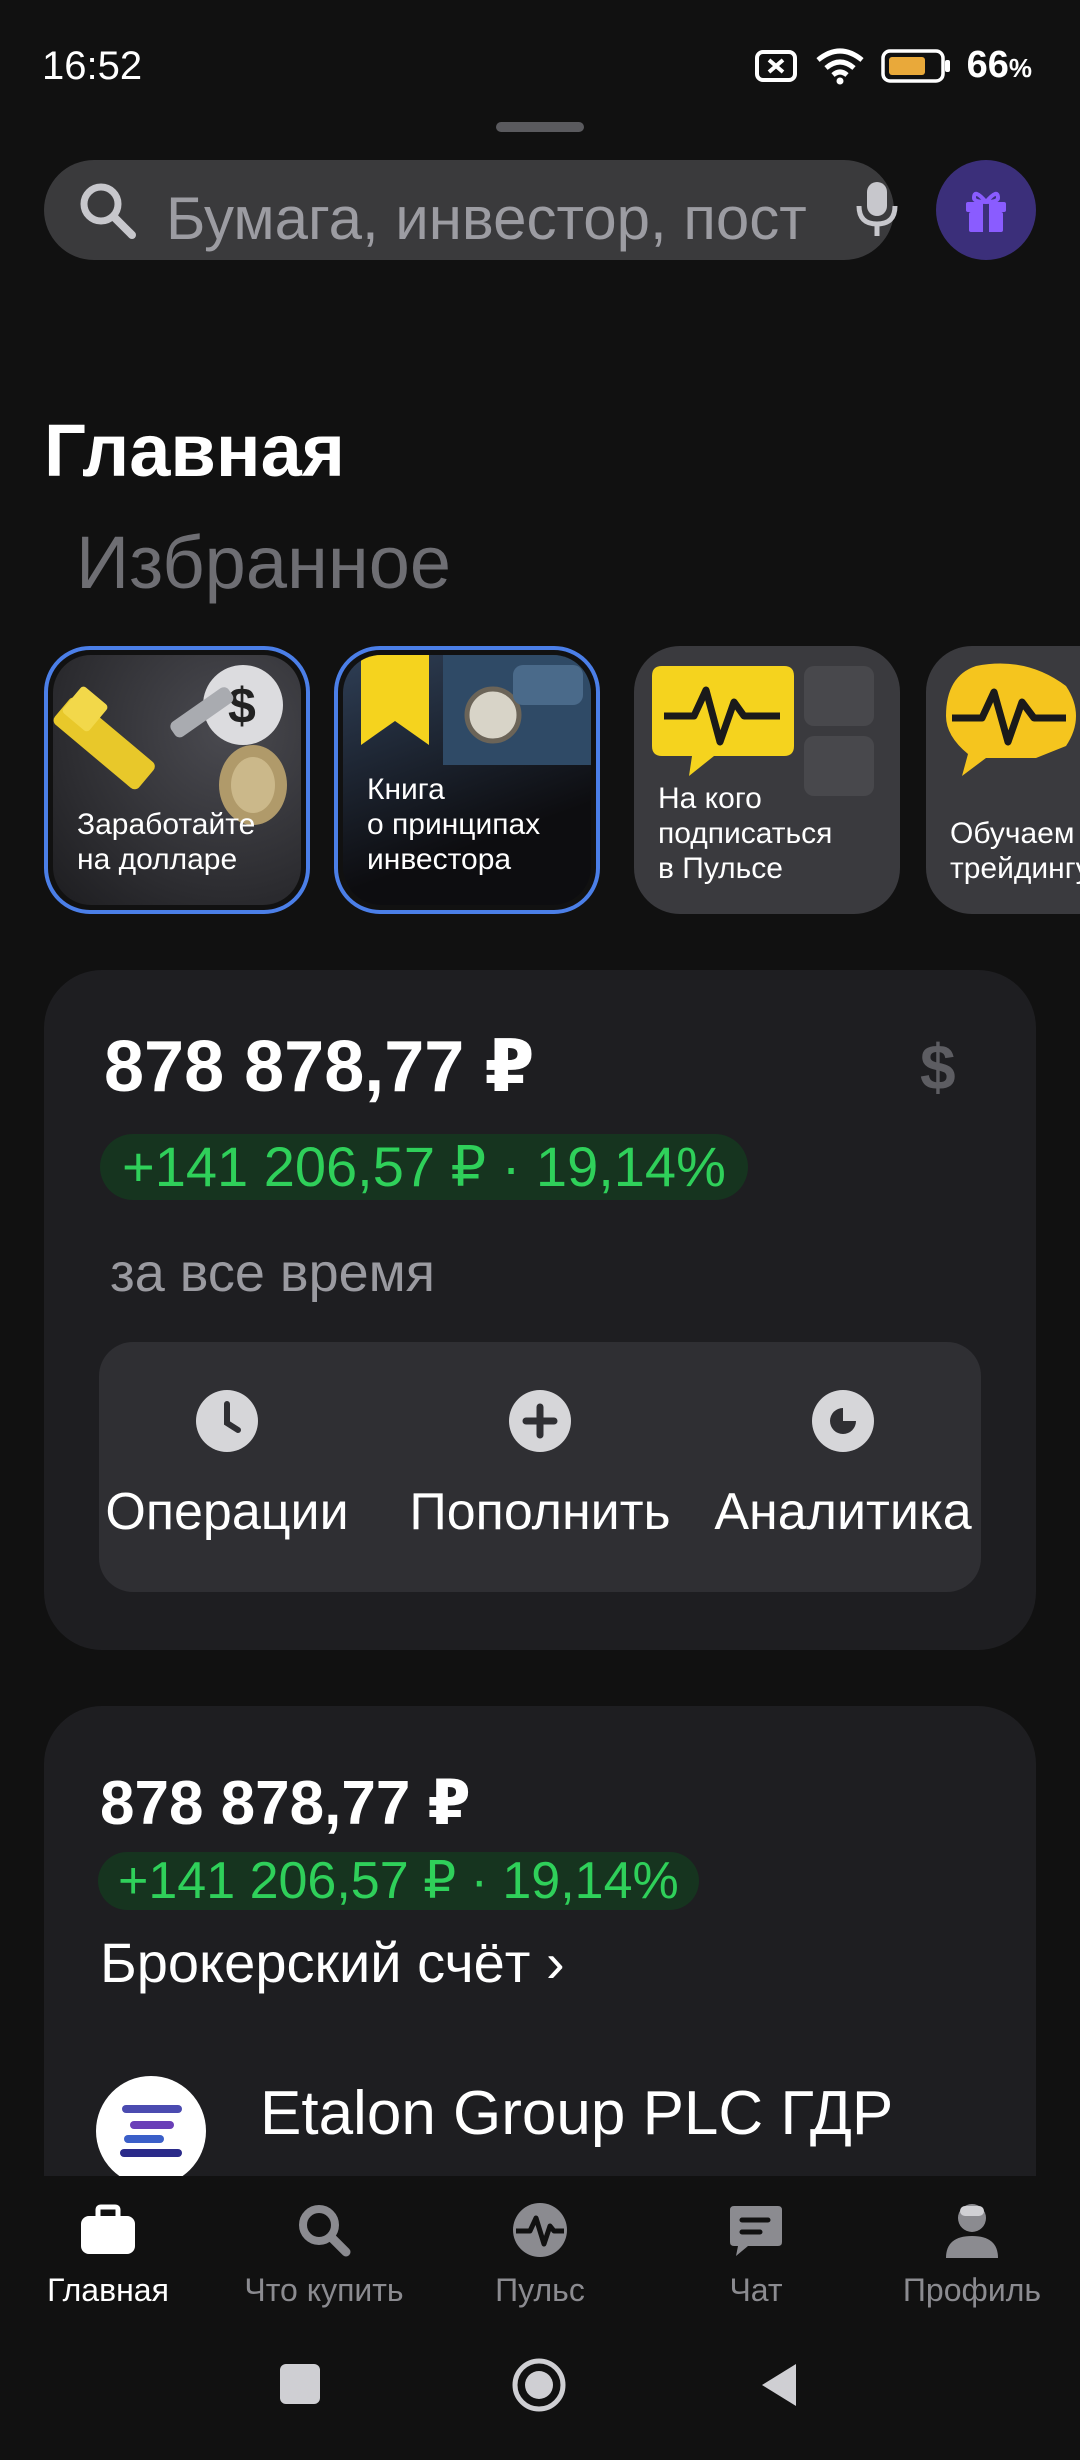 This screenshot has height=2460, width=1080. What do you see at coordinates (775, 65) in the screenshot?
I see `sim-off-icon` at bounding box center [775, 65].